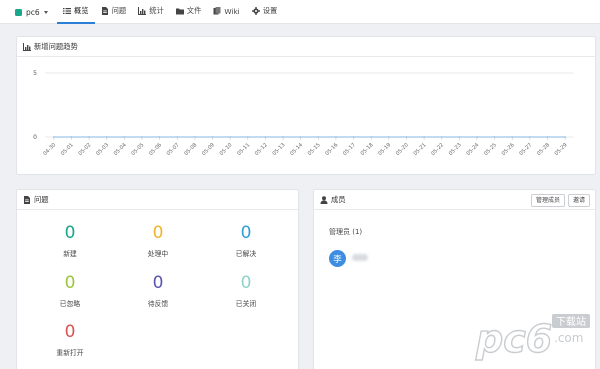 This screenshot has width=600, height=369. I want to click on issue-stat: 0 新建, so click(70, 241).